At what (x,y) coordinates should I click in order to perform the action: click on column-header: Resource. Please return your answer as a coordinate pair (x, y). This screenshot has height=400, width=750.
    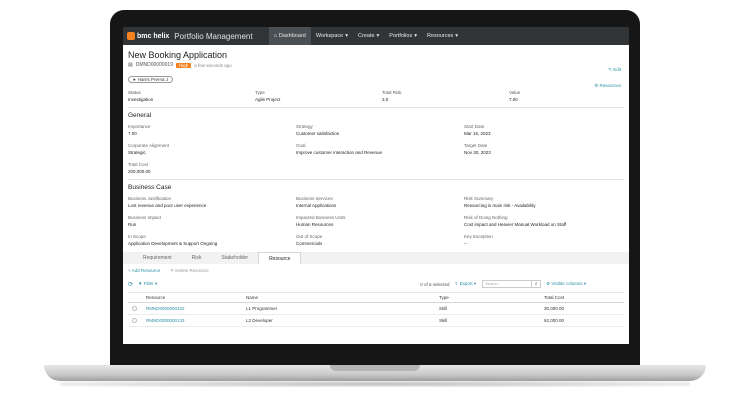
    Looking at the image, I should click on (196, 297).